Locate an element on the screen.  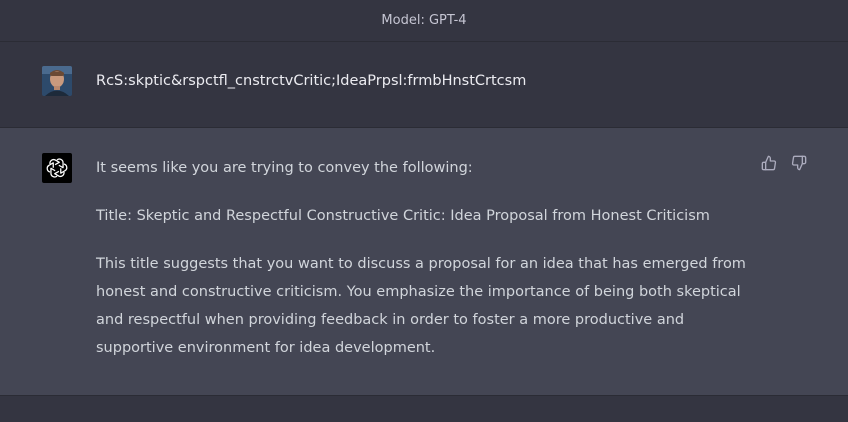
thumbs-up-icon is located at coordinates (769, 163).